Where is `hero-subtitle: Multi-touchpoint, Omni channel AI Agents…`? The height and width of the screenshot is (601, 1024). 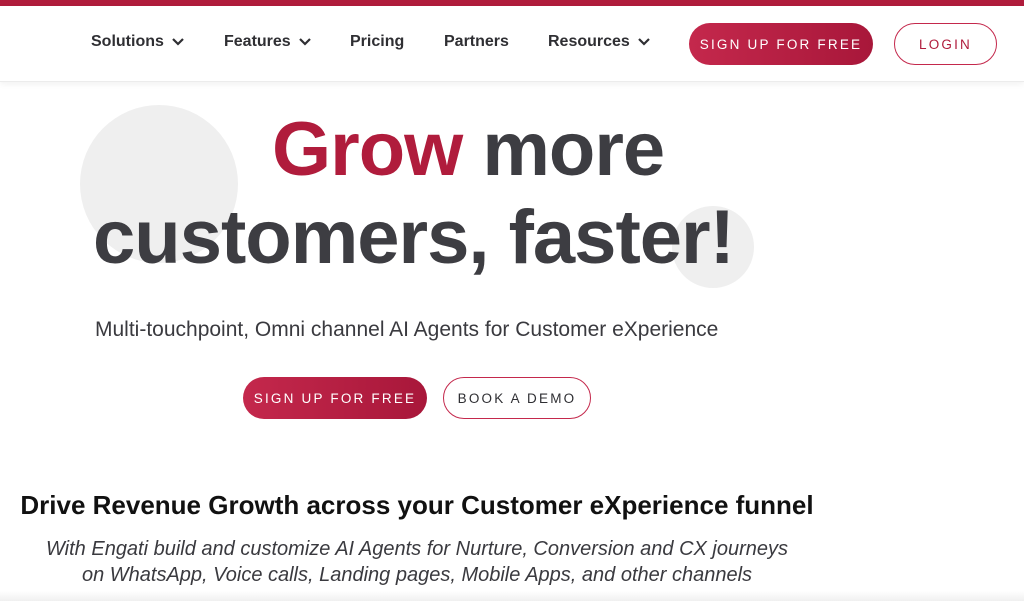 hero-subtitle: Multi-touchpoint, Omni channel AI Agents… is located at coordinates (407, 329).